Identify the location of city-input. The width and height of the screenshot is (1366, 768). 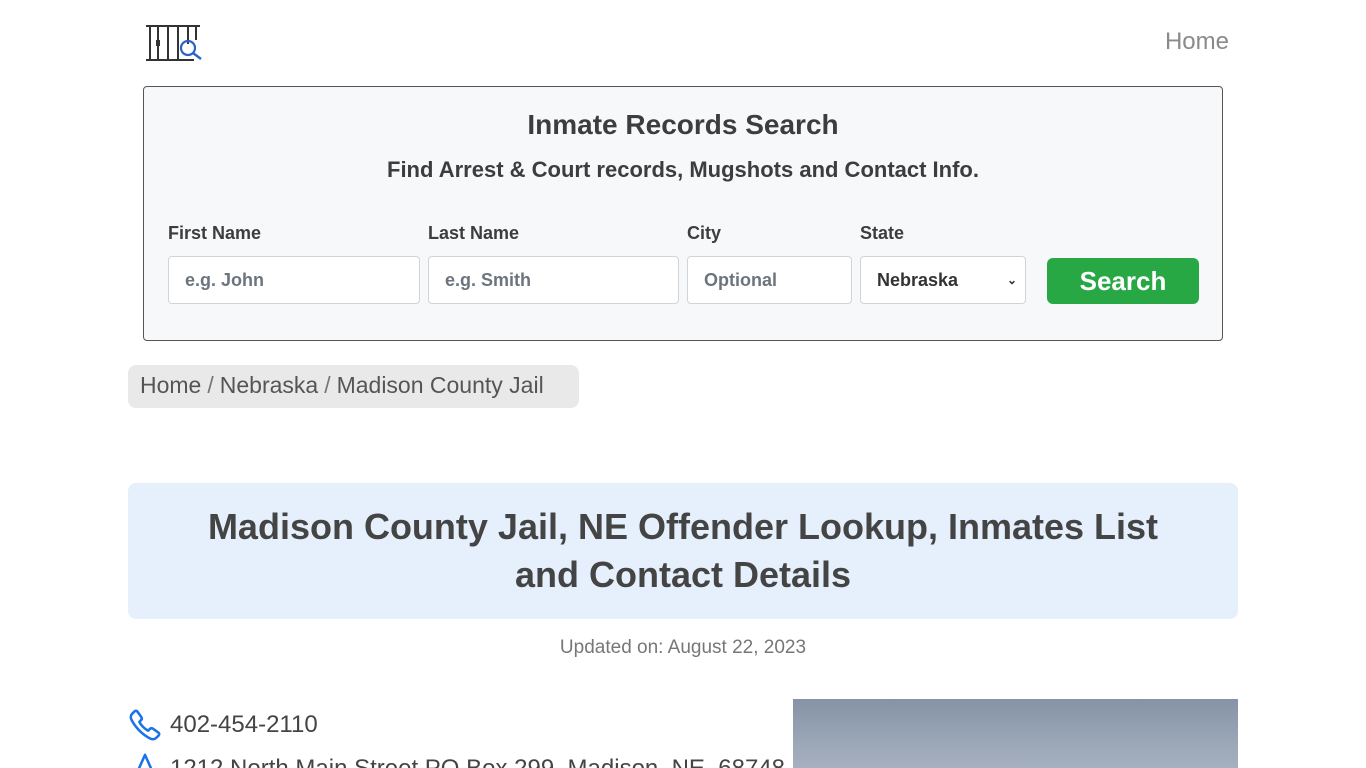
(769, 280).